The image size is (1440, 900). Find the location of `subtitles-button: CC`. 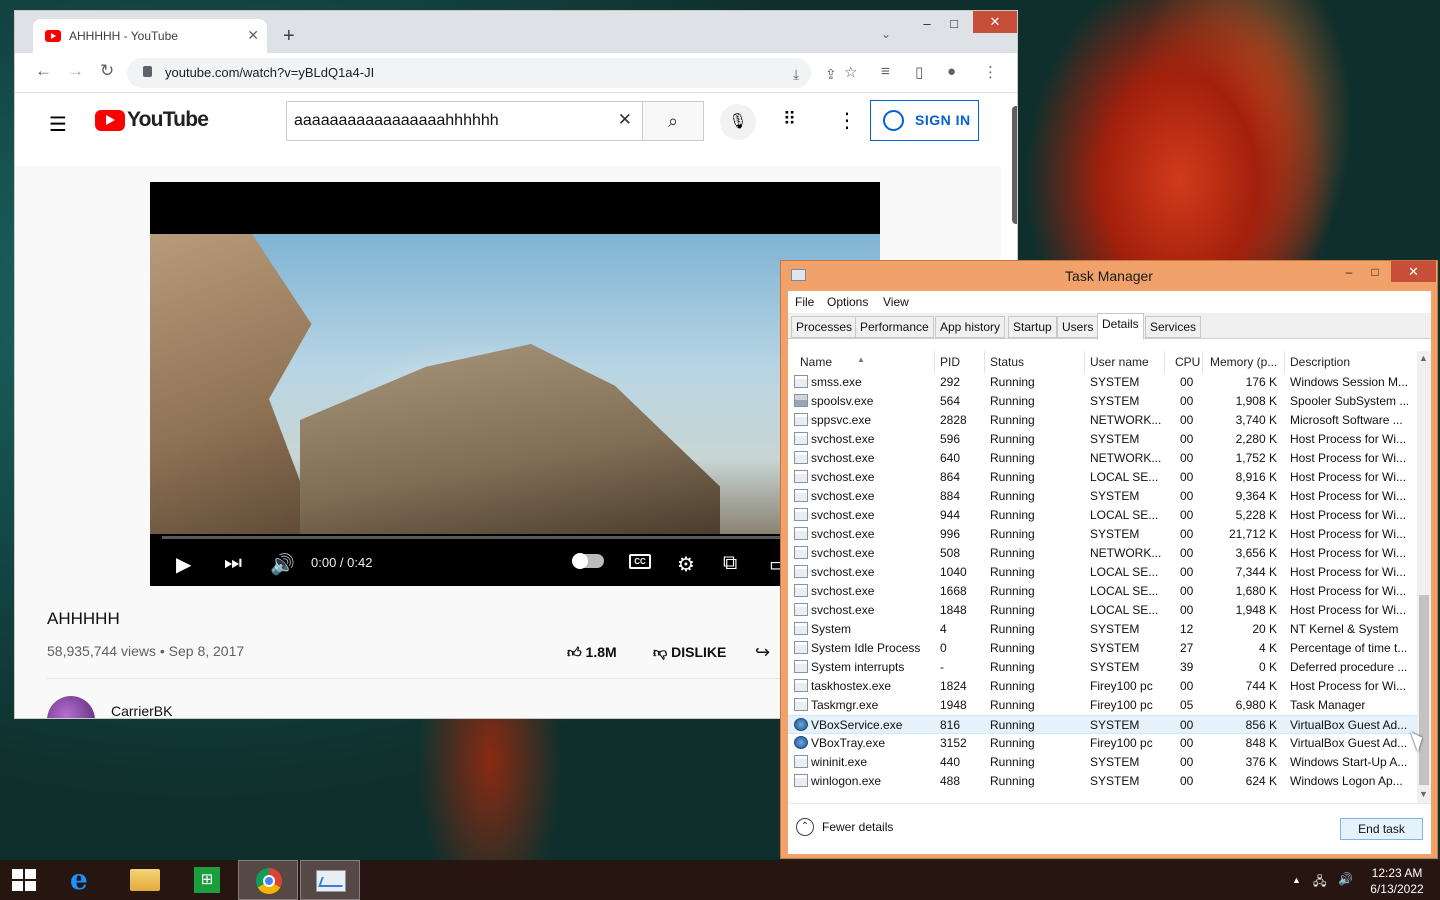

subtitles-button: CC is located at coordinates (640, 561).